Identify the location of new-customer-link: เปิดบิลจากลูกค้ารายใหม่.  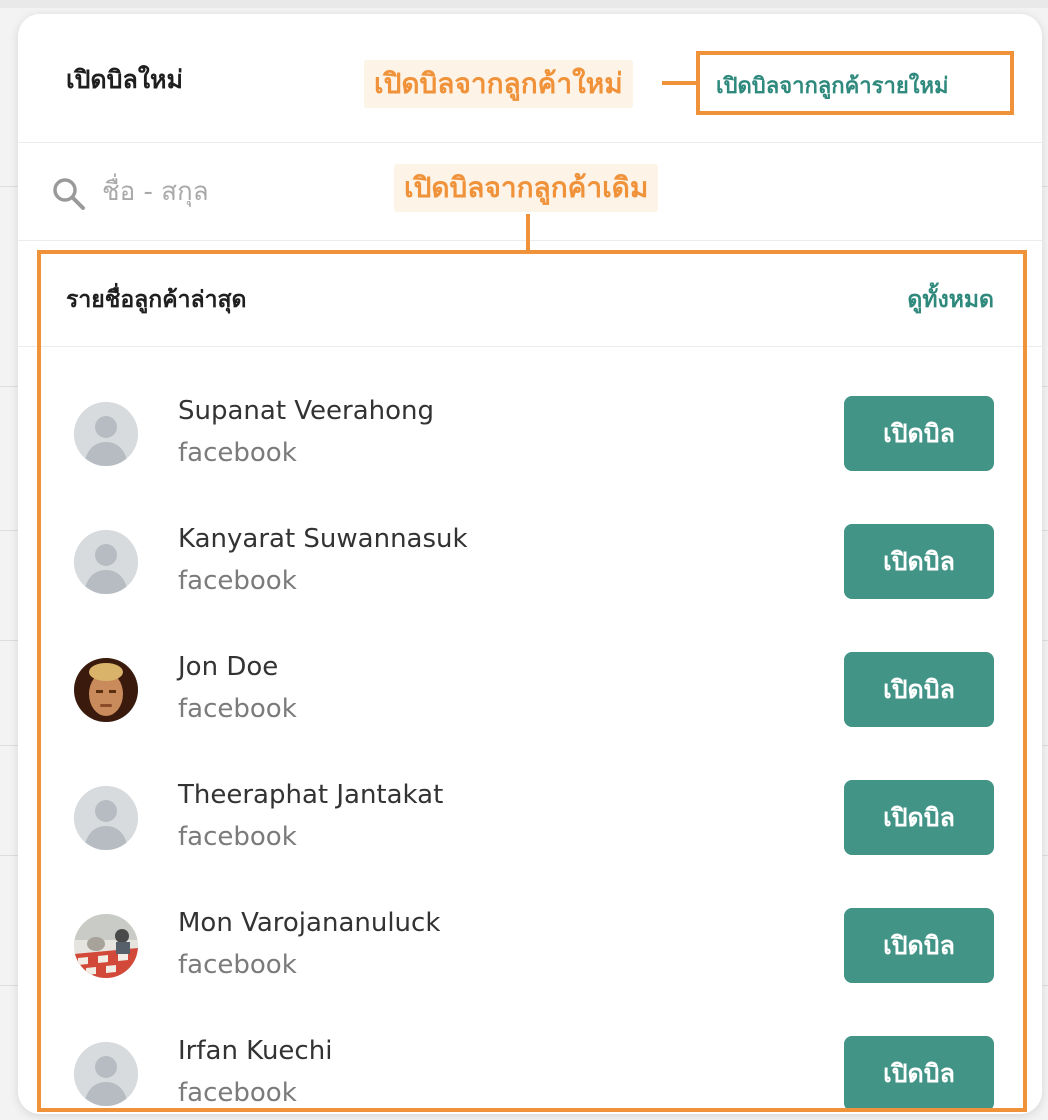
(832, 85).